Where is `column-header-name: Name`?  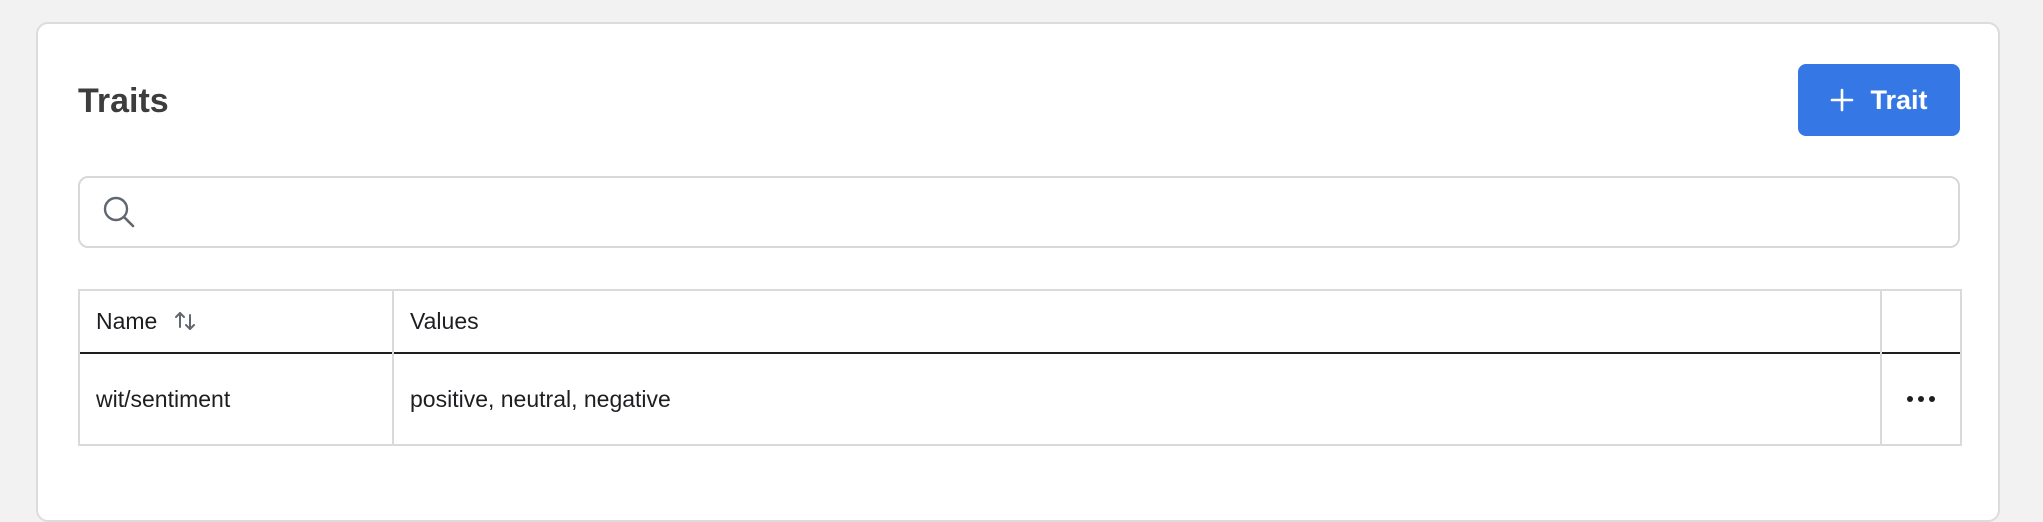
column-header-name: Name is located at coordinates (236, 321).